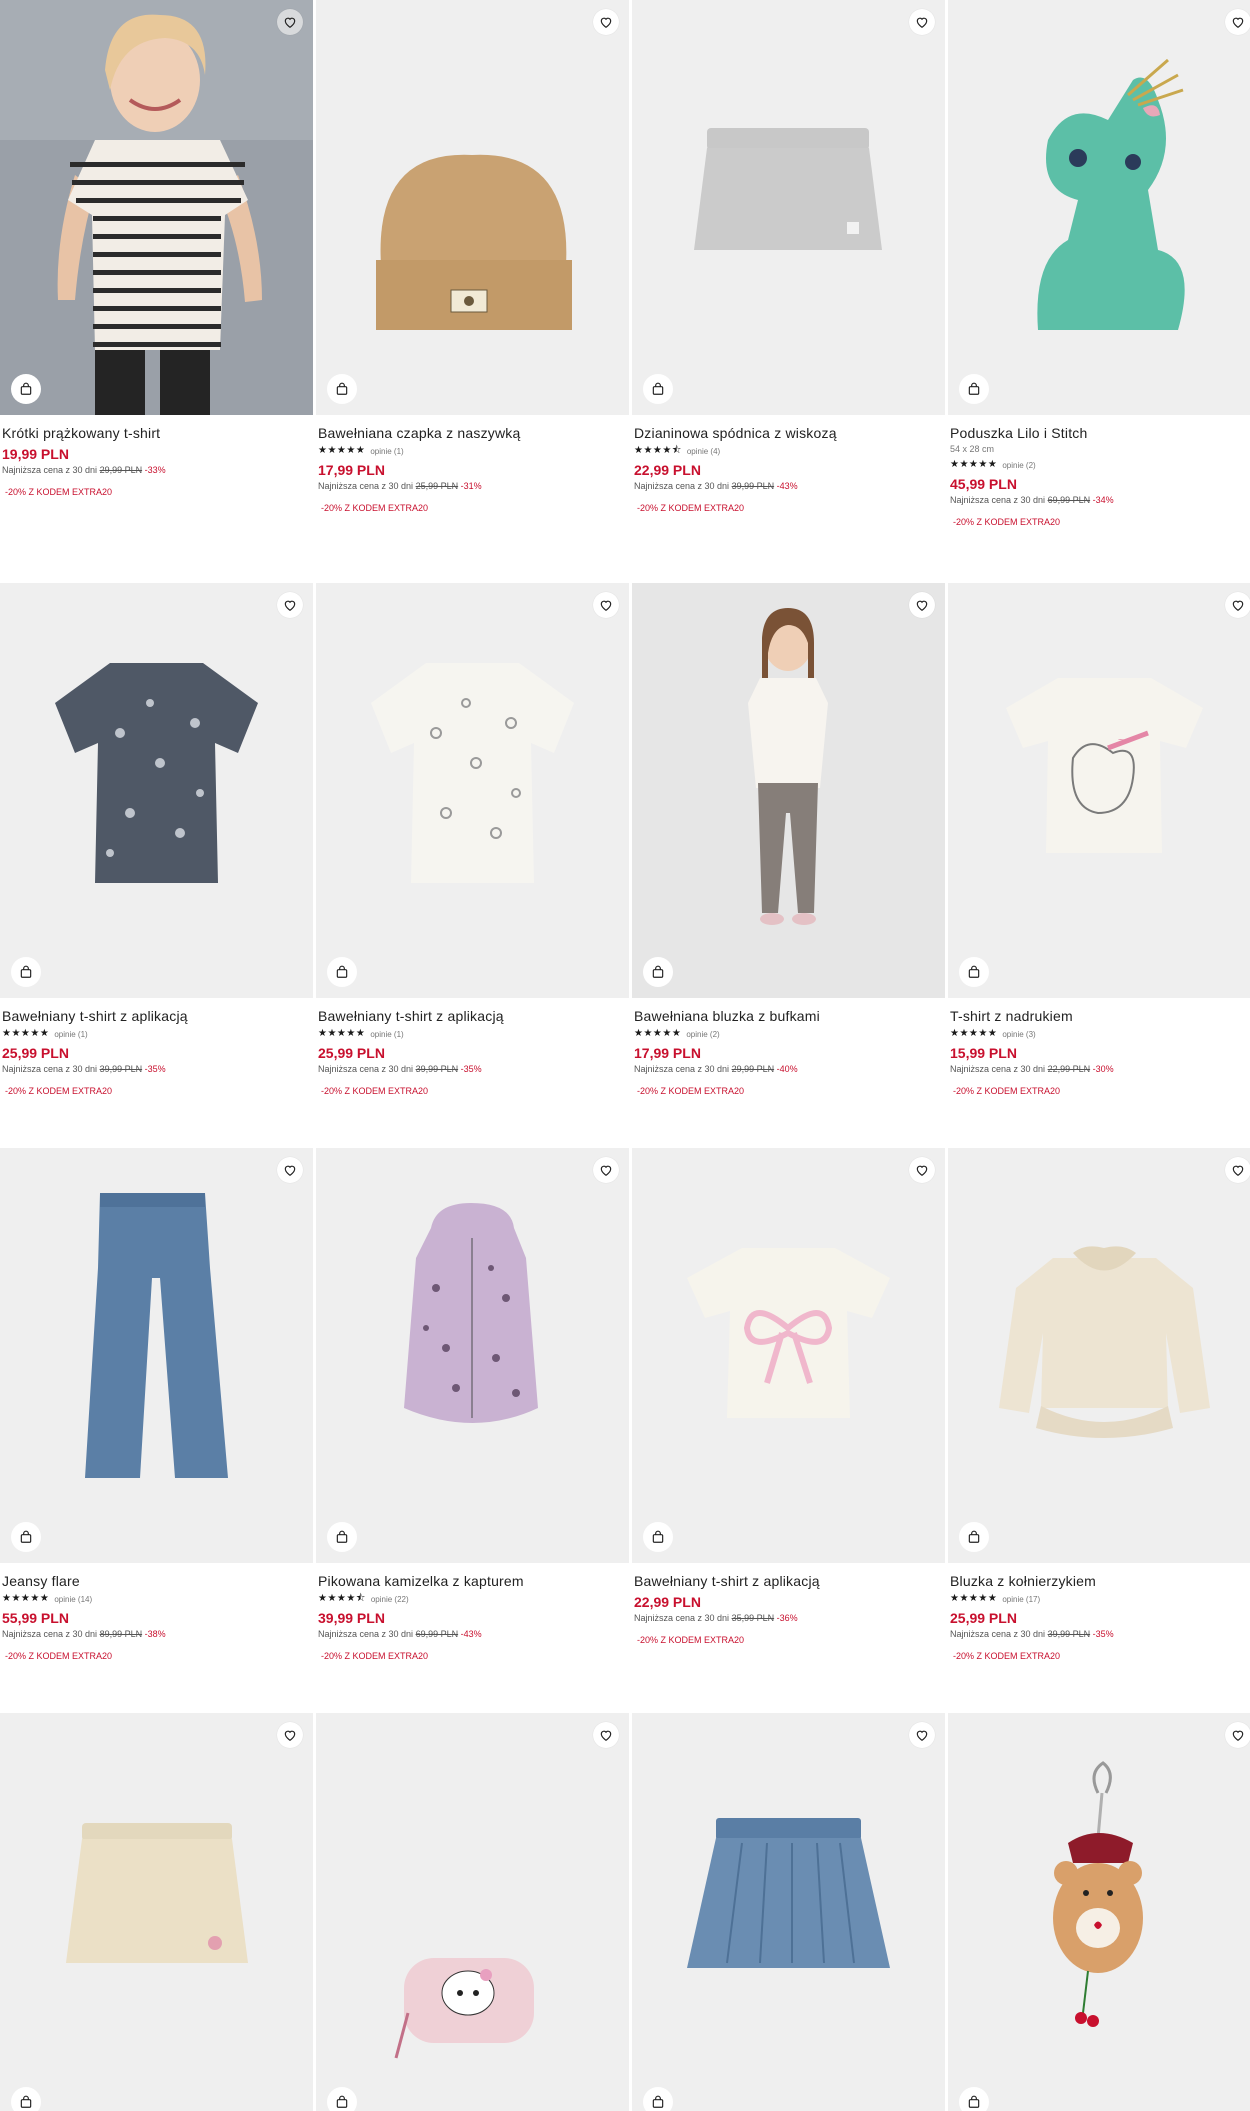 This screenshot has width=1250, height=2111. Describe the element at coordinates (703, 451) in the screenshot. I see `review-count: opinie (4)` at that location.